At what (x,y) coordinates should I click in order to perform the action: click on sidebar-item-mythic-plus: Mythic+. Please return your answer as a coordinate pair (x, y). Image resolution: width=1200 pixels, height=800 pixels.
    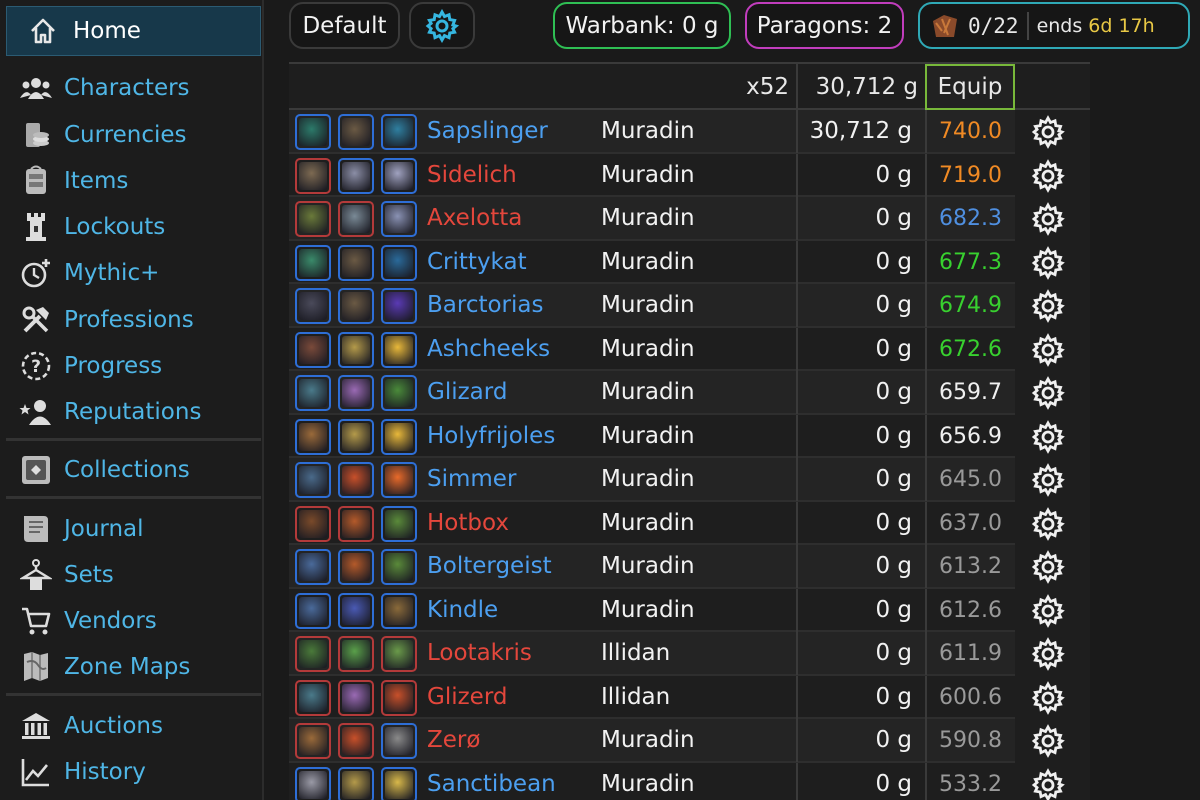
    Looking at the image, I should click on (138, 273).